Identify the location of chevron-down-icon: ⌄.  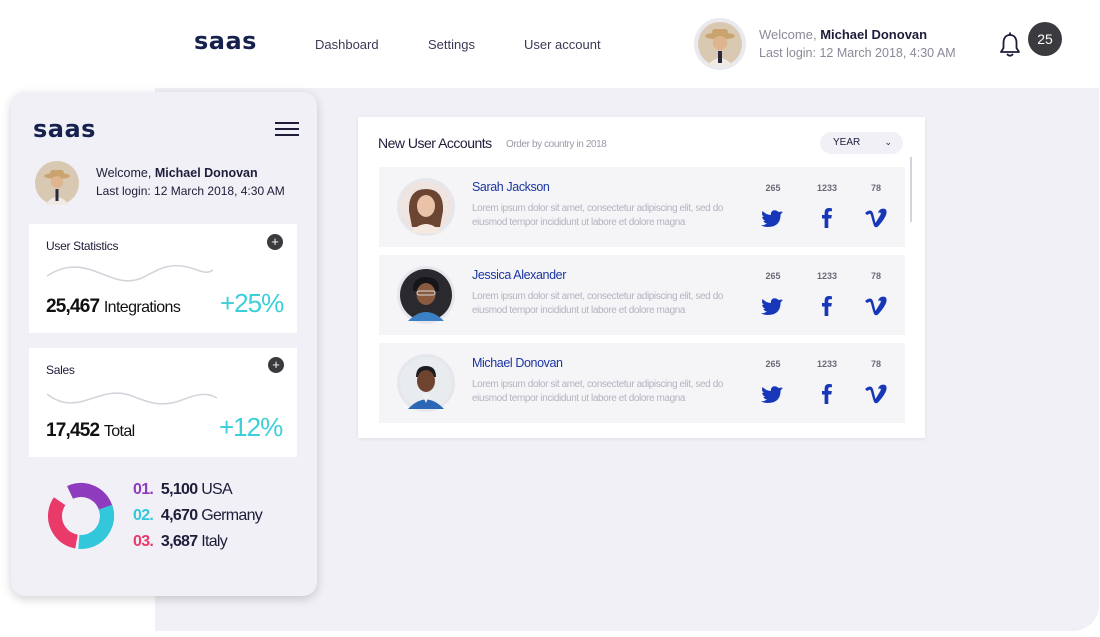
(888, 142).